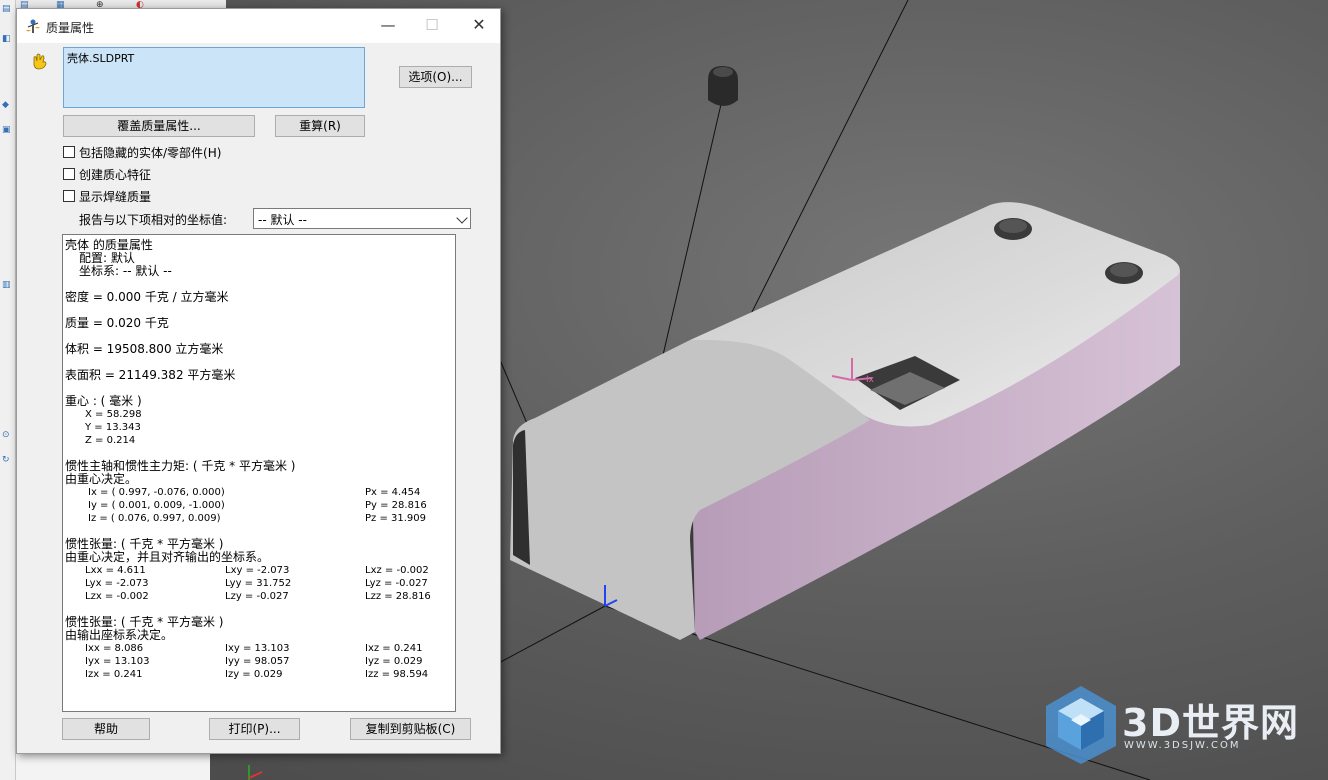  Describe the element at coordinates (100, 58) in the screenshot. I see `selected-entity: 壳体.SLDPRT` at that location.